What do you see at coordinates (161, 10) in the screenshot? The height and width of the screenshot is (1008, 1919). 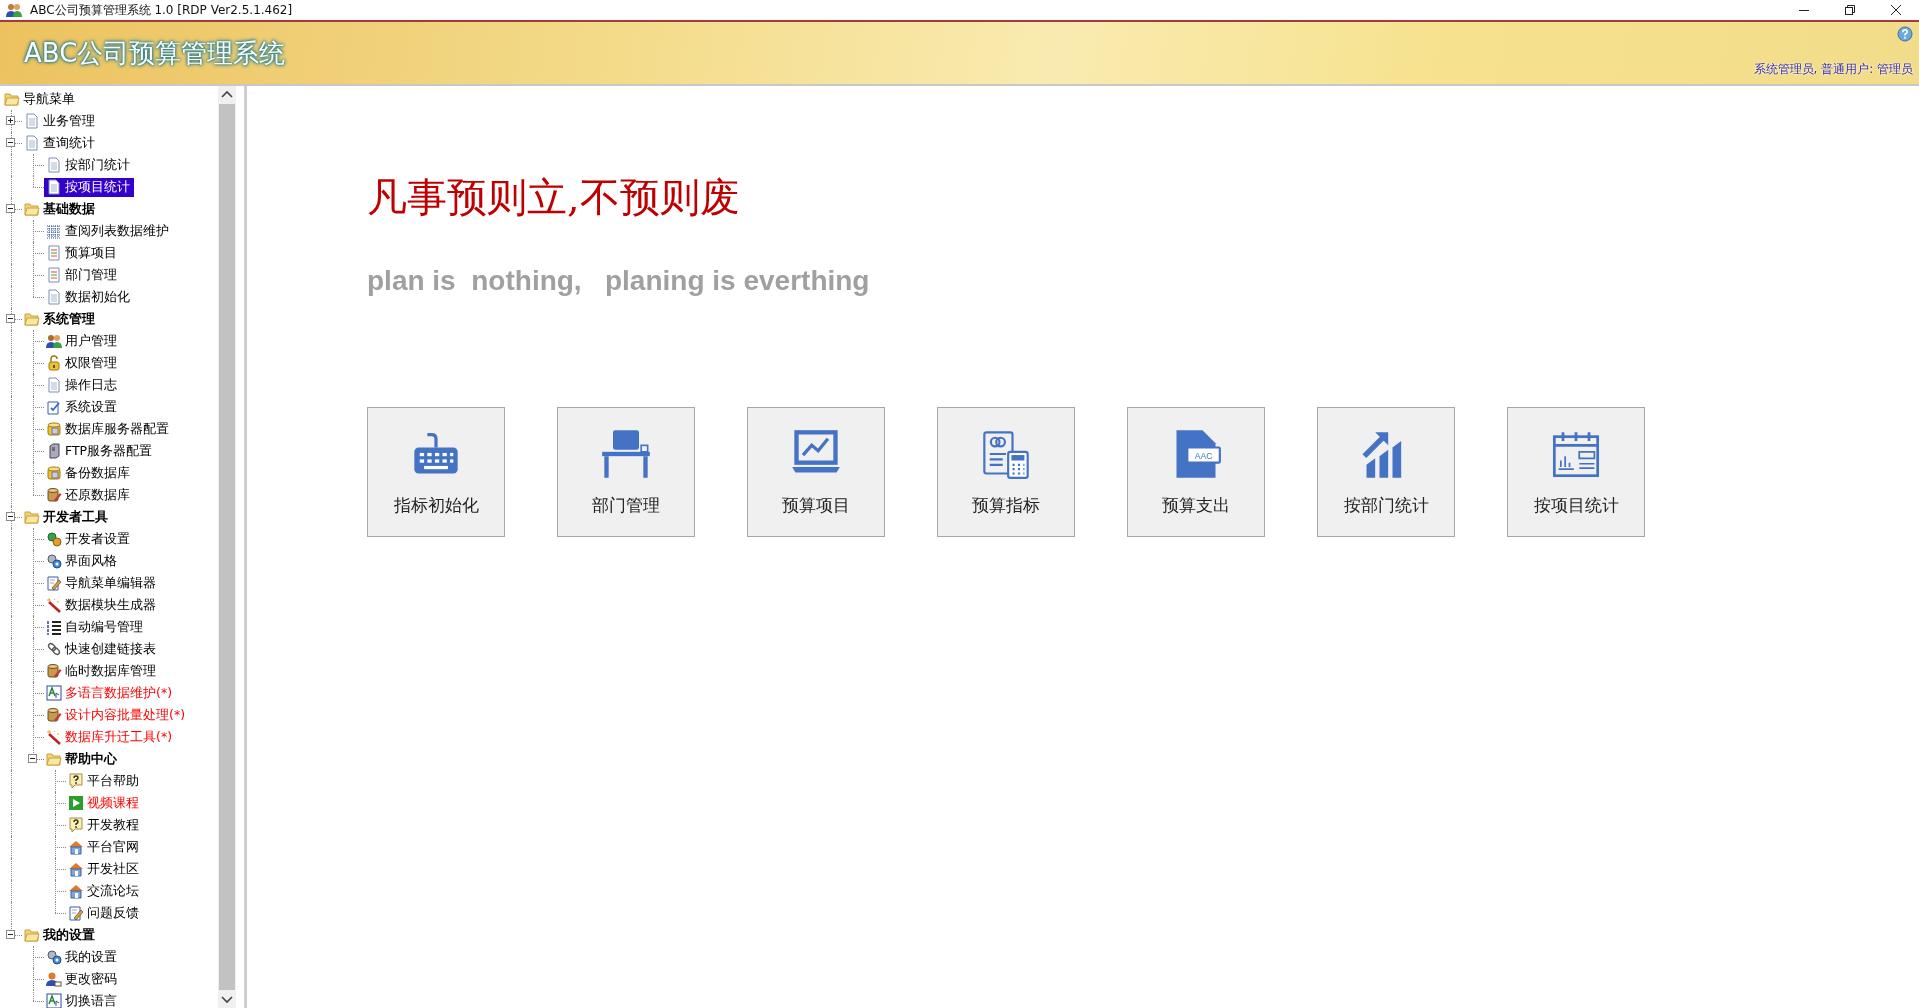 I see `window-title: ABC公司预算管理系统 1.0 [RDP Ver2.5.1.462]` at bounding box center [161, 10].